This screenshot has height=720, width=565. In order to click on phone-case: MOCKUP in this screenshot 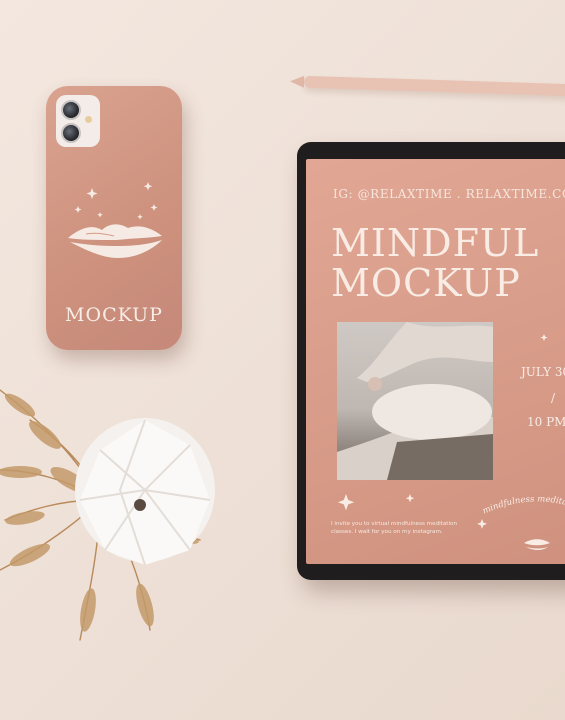, I will do `click(114, 218)`.